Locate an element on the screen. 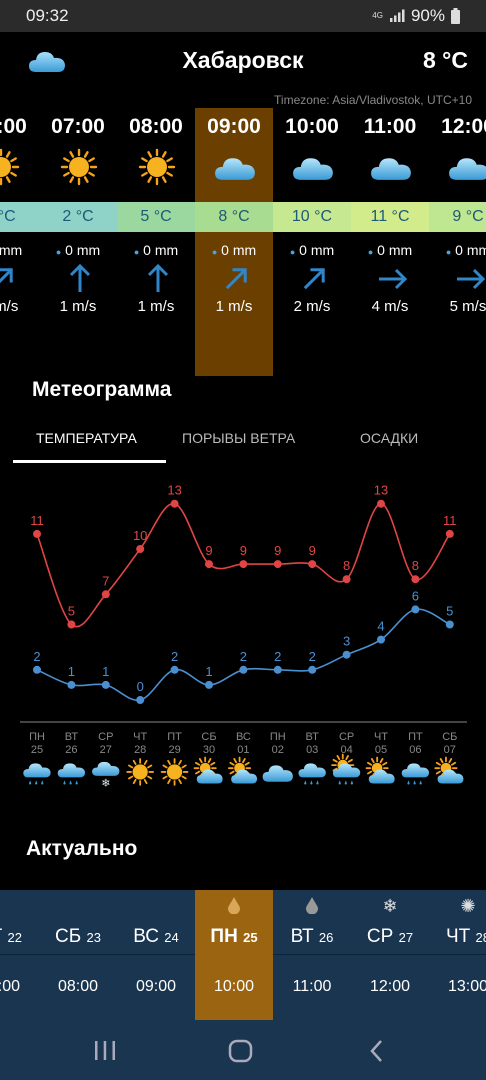 The image size is (486, 1080). tick-day-name: СР is located at coordinates (105, 737).